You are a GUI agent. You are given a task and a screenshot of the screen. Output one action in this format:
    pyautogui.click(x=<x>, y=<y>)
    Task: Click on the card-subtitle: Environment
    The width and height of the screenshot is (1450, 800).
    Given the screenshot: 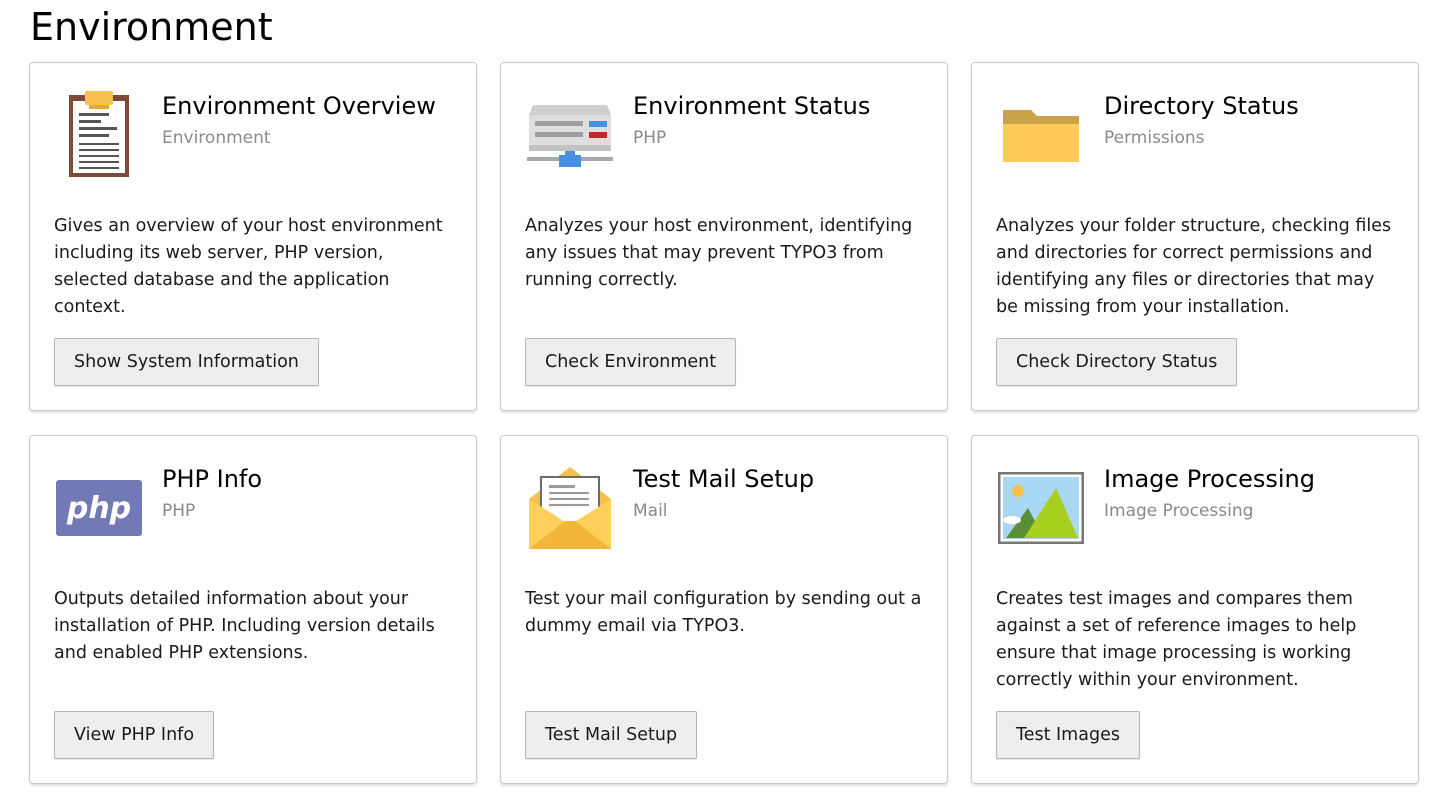 What is the action you would take?
    pyautogui.click(x=216, y=138)
    